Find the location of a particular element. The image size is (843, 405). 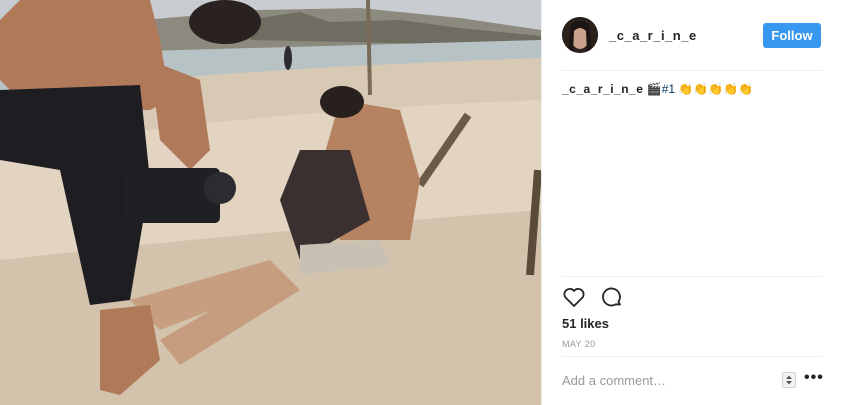

follow-button: Follow is located at coordinates (792, 35).